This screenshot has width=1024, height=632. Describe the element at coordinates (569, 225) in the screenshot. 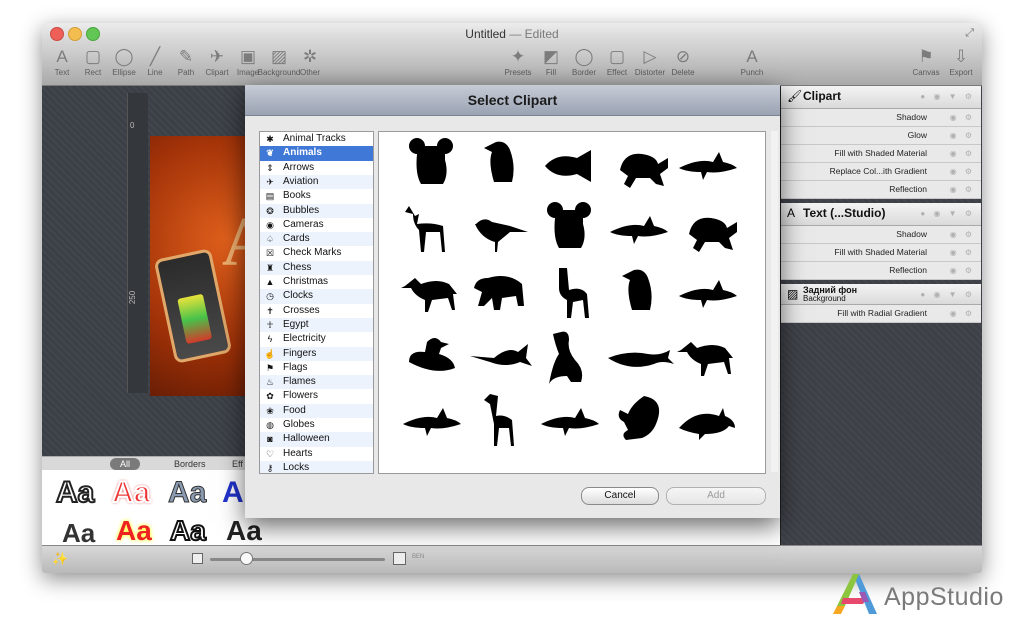

I see `koala-sitting-icon` at that location.